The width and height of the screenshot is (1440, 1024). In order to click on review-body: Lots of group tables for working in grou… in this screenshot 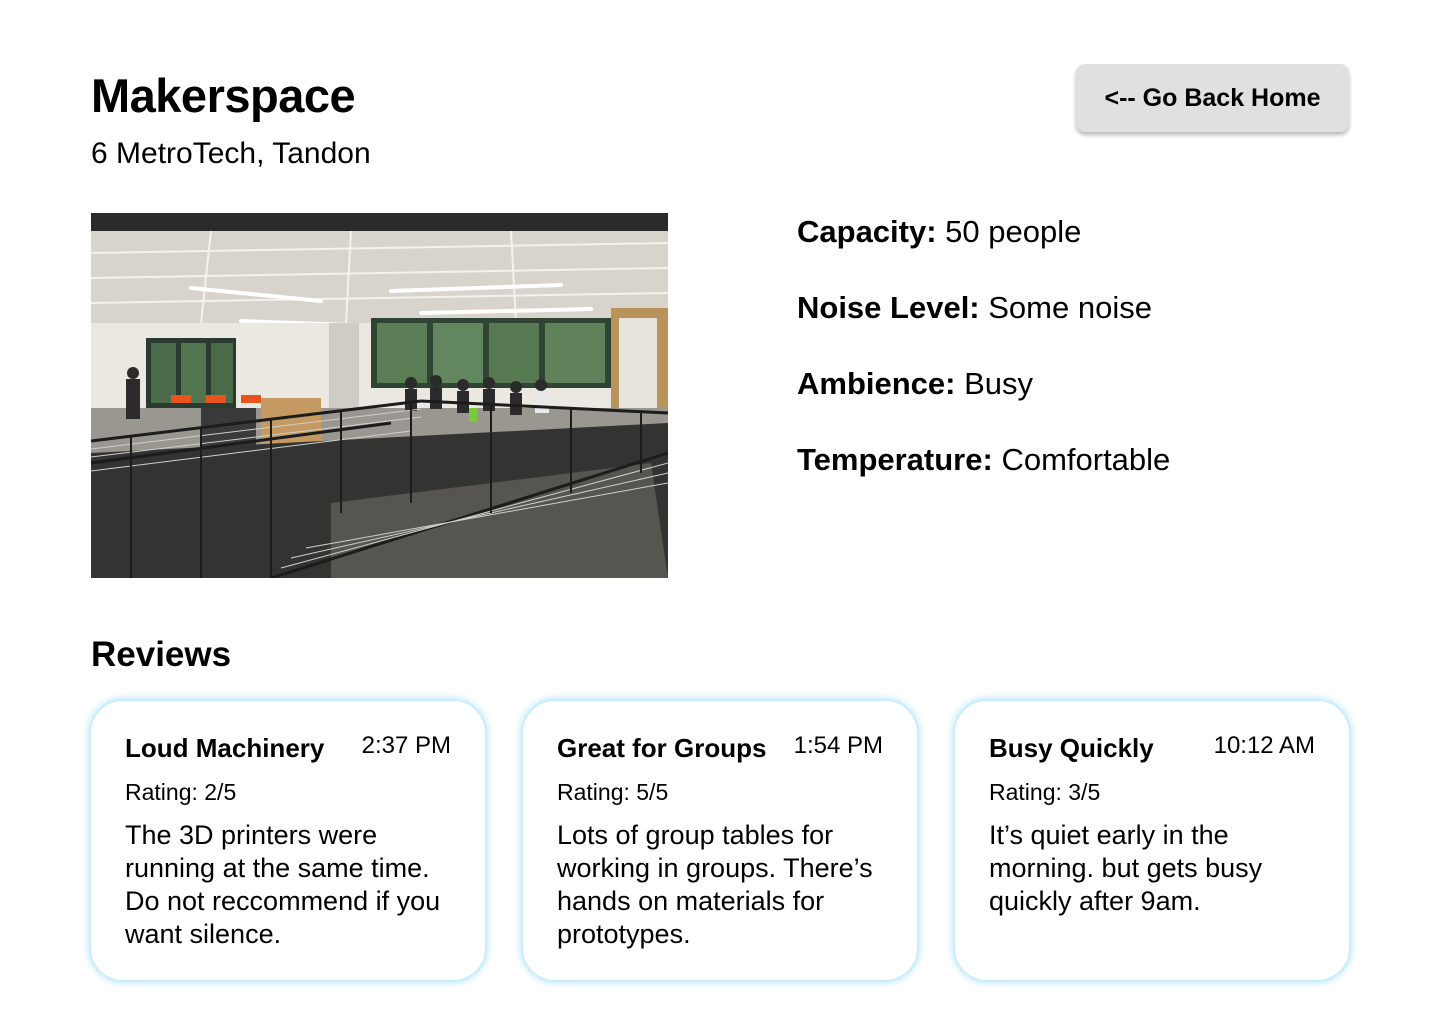, I will do `click(715, 884)`.